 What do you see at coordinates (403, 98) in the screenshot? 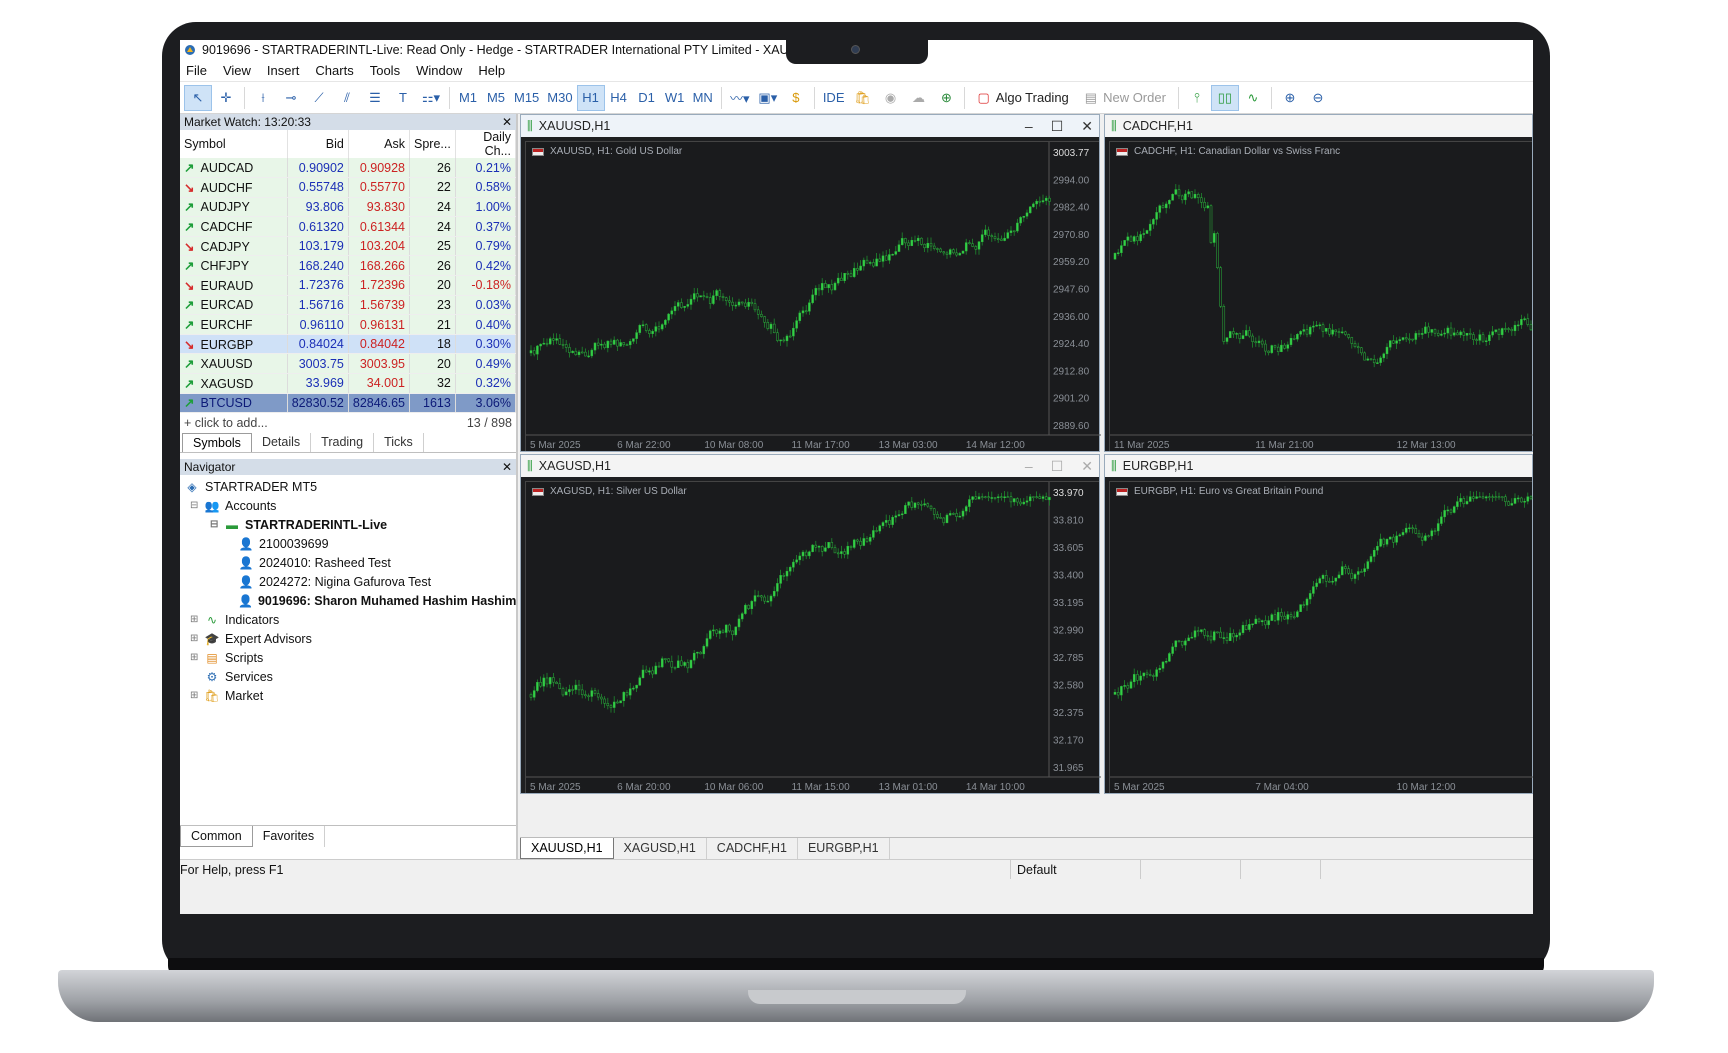
I see `text-tool-icon: T` at bounding box center [403, 98].